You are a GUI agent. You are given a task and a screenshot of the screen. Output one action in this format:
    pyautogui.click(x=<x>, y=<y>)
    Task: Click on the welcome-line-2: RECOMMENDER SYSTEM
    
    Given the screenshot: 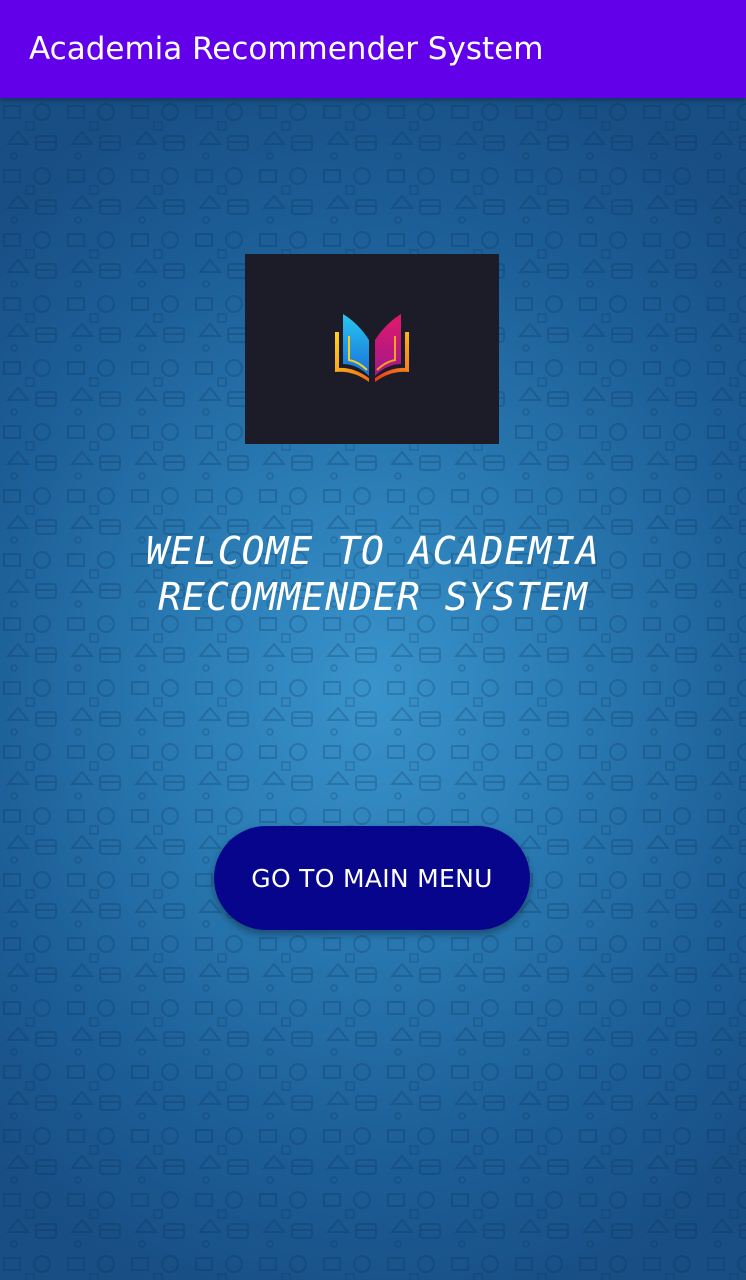 What is the action you would take?
    pyautogui.click(x=373, y=597)
    